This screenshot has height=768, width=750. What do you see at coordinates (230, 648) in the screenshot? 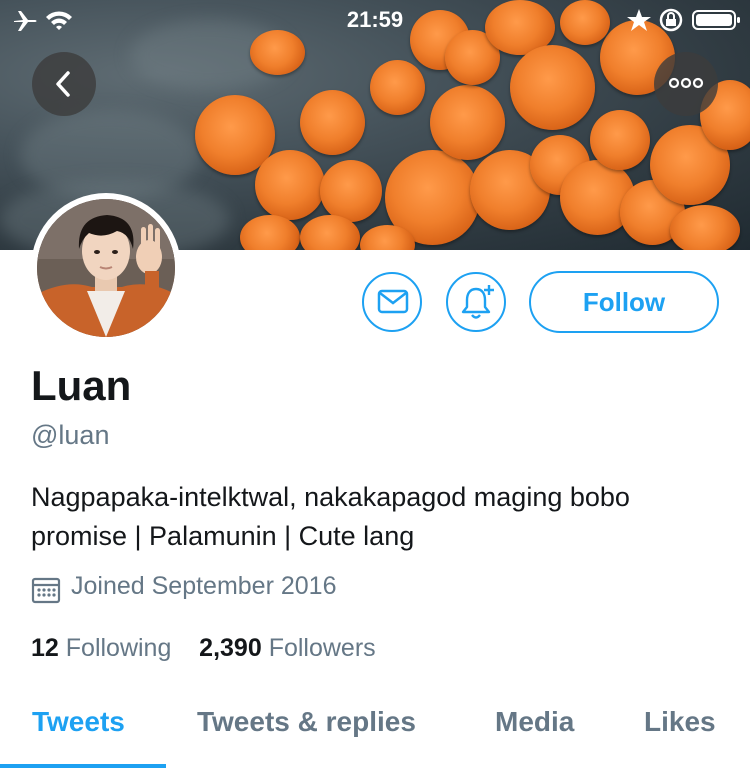
I see `followers-count: 2,390` at bounding box center [230, 648].